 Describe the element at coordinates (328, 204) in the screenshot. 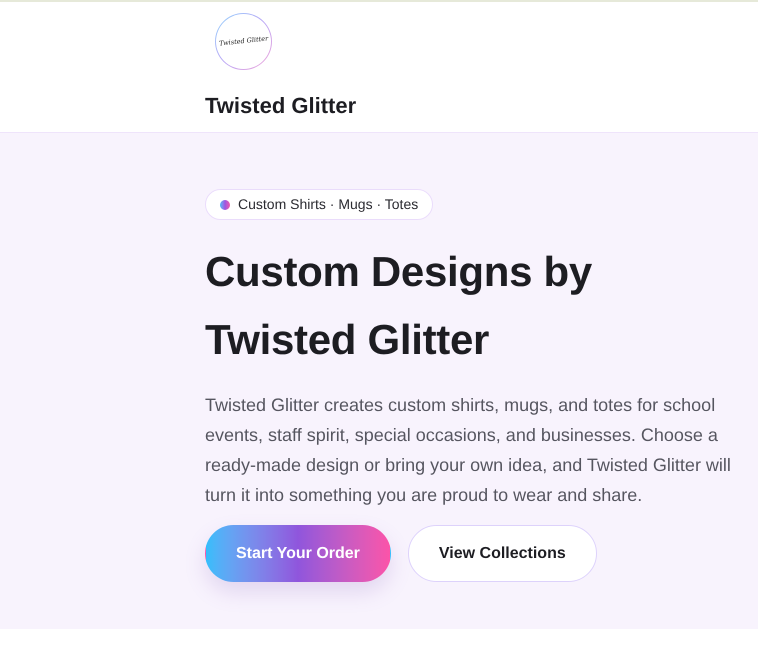

I see `badge-text: Custom Shirts · Mugs · Totes` at that location.